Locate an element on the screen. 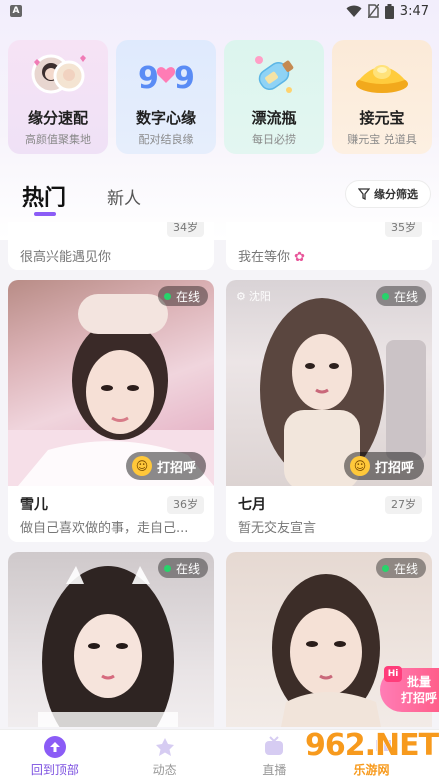  location-pin-icon: ⚙ is located at coordinates (241, 296).